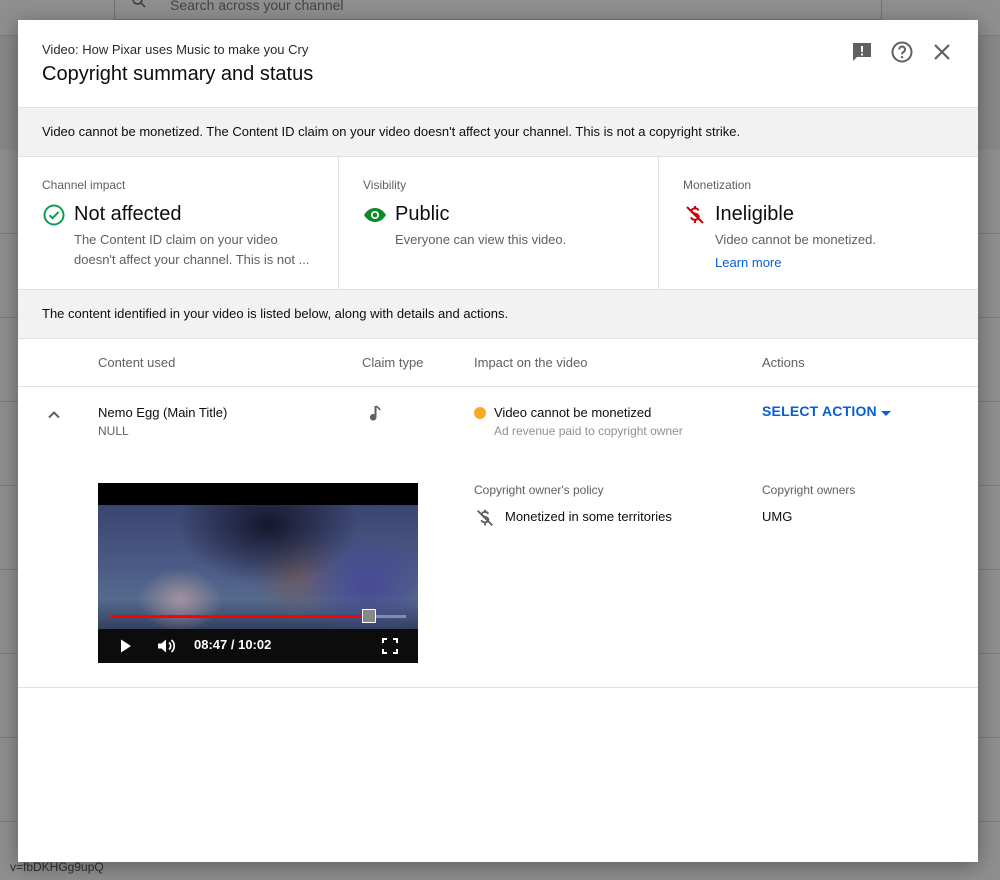 The image size is (1000, 880). I want to click on progress-fill, so click(239, 616).